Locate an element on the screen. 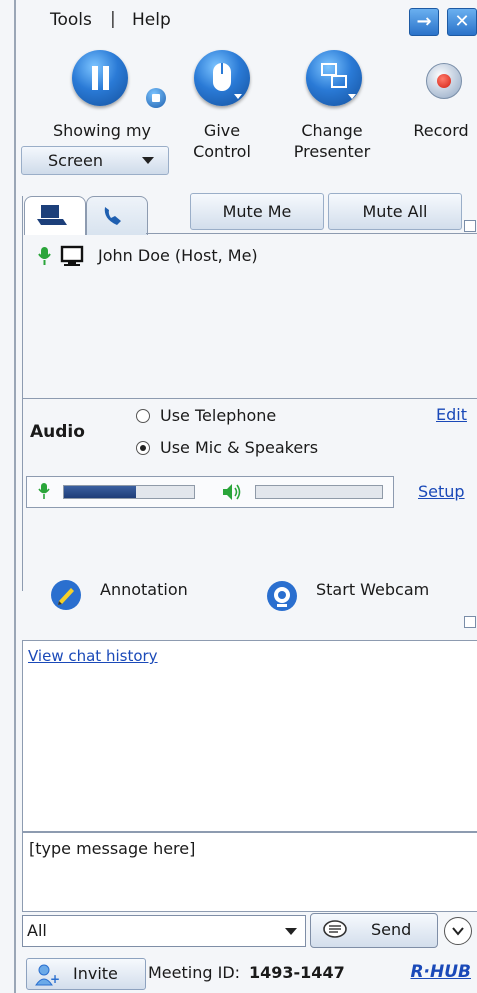 The height and width of the screenshot is (993, 477). meeting-id-value: 1493-1447 is located at coordinates (297, 972).